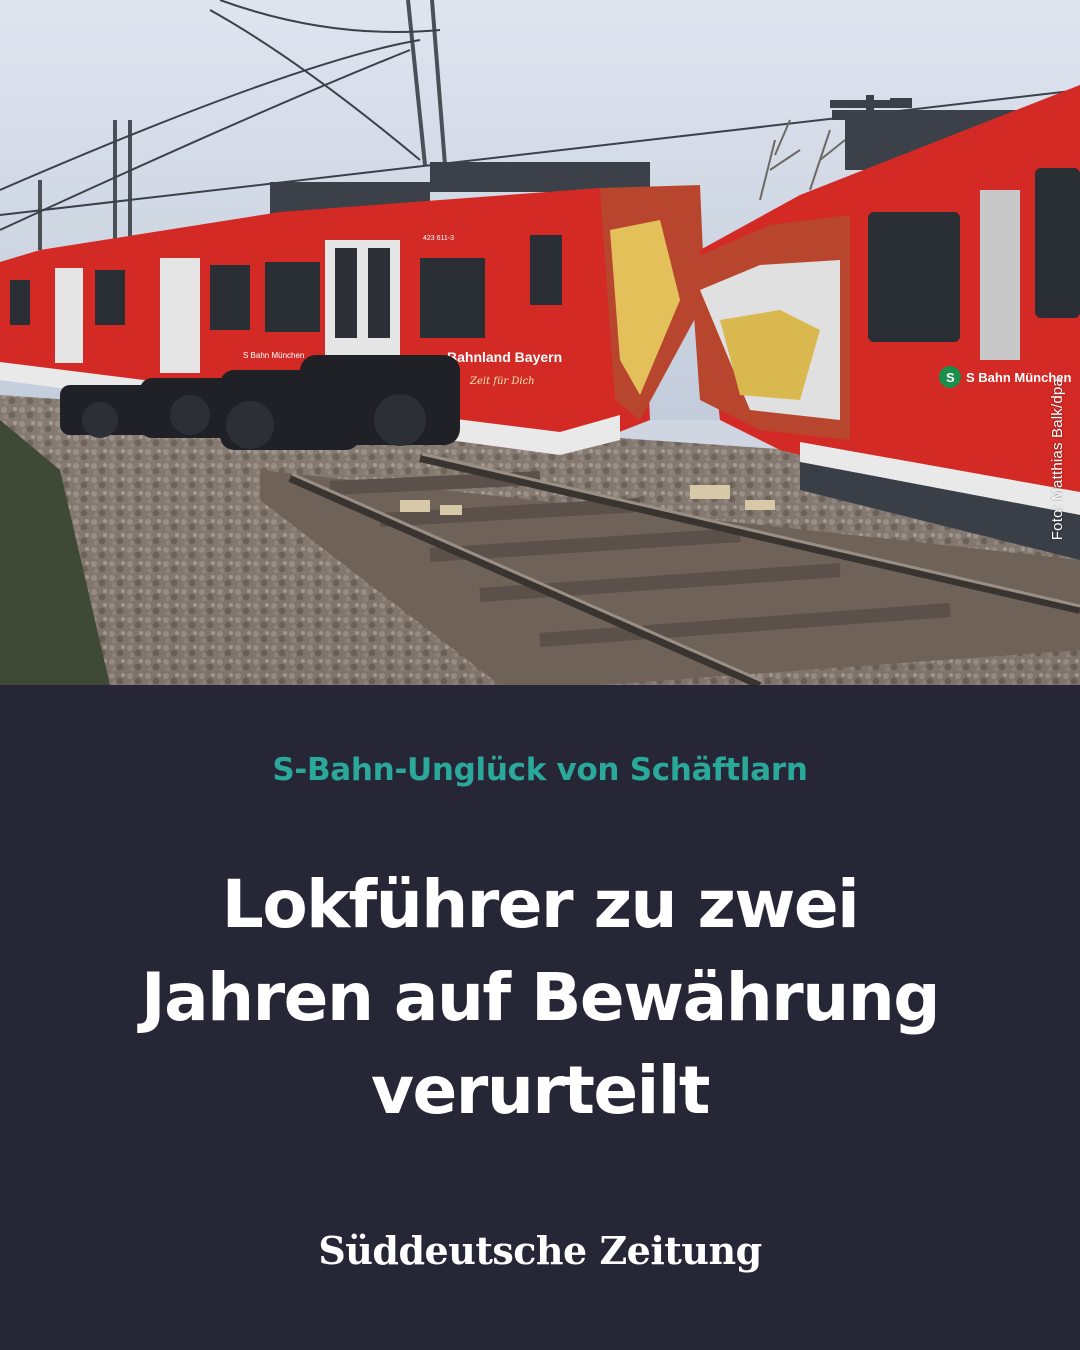 This screenshot has height=1350, width=1080. I want to click on left-brand-label: Bahnland Bayern, so click(504, 357).